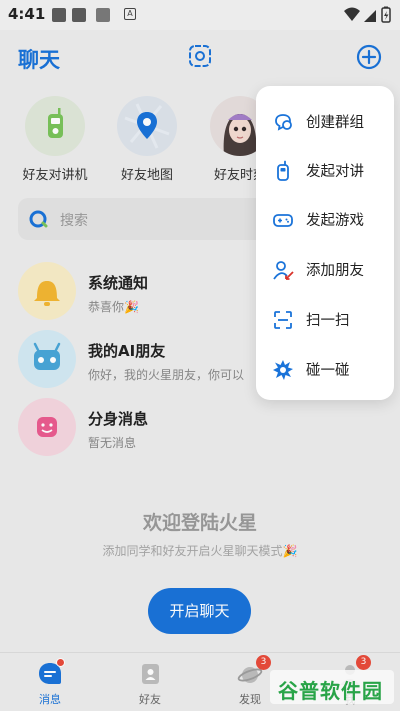 The height and width of the screenshot is (711, 400). I want to click on menu-item-start-game: 发起游戏, so click(325, 220).